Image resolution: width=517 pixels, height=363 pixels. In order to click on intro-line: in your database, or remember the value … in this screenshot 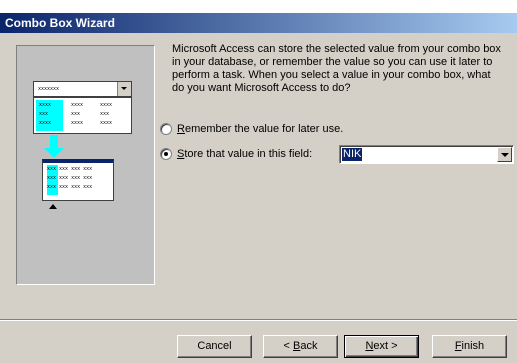, I will do `click(332, 62)`.